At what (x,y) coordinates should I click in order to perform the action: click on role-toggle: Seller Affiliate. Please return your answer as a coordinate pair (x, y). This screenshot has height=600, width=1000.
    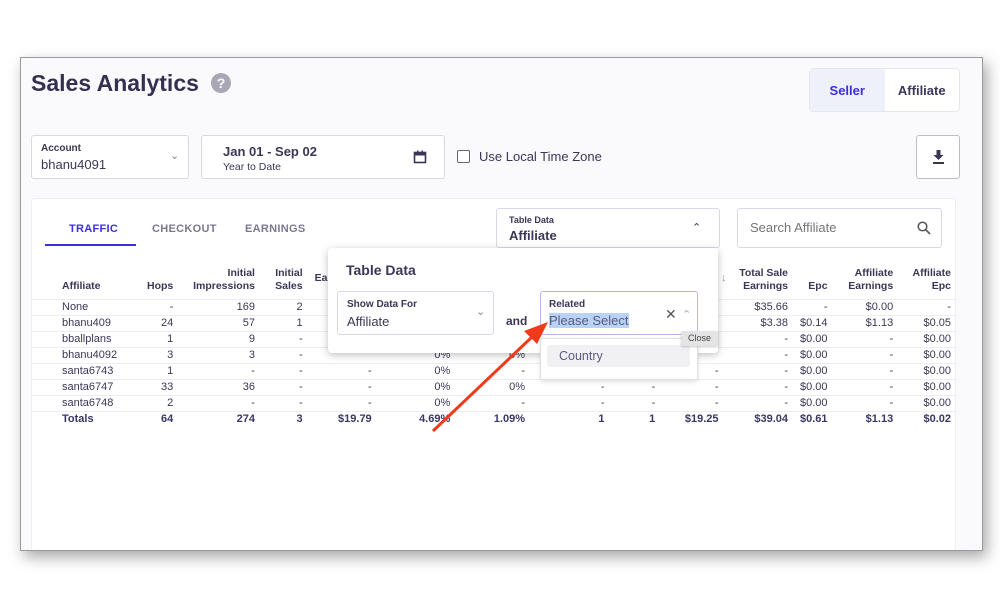
    Looking at the image, I should click on (884, 90).